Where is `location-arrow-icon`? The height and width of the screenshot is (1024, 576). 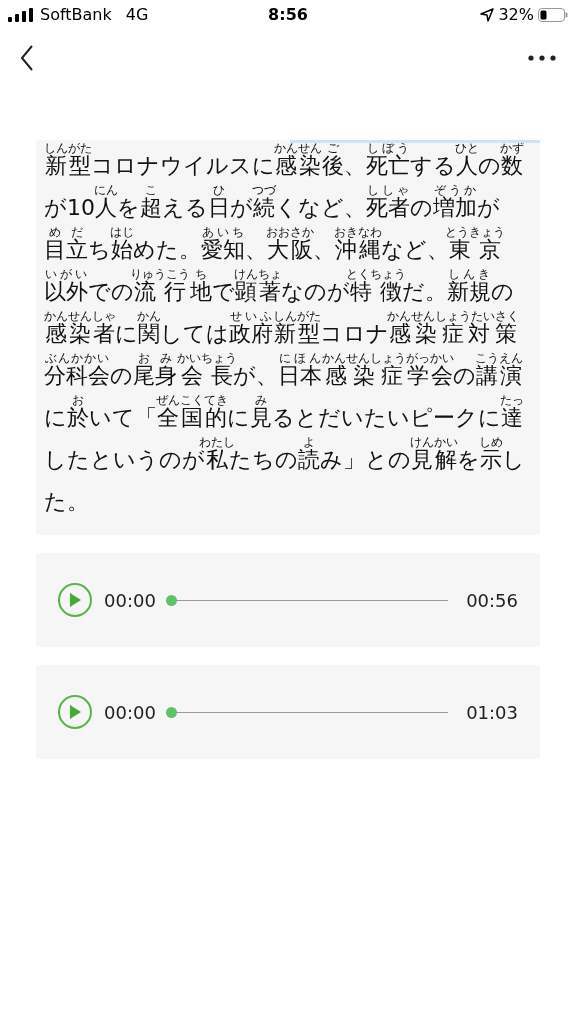 location-arrow-icon is located at coordinates (487, 15).